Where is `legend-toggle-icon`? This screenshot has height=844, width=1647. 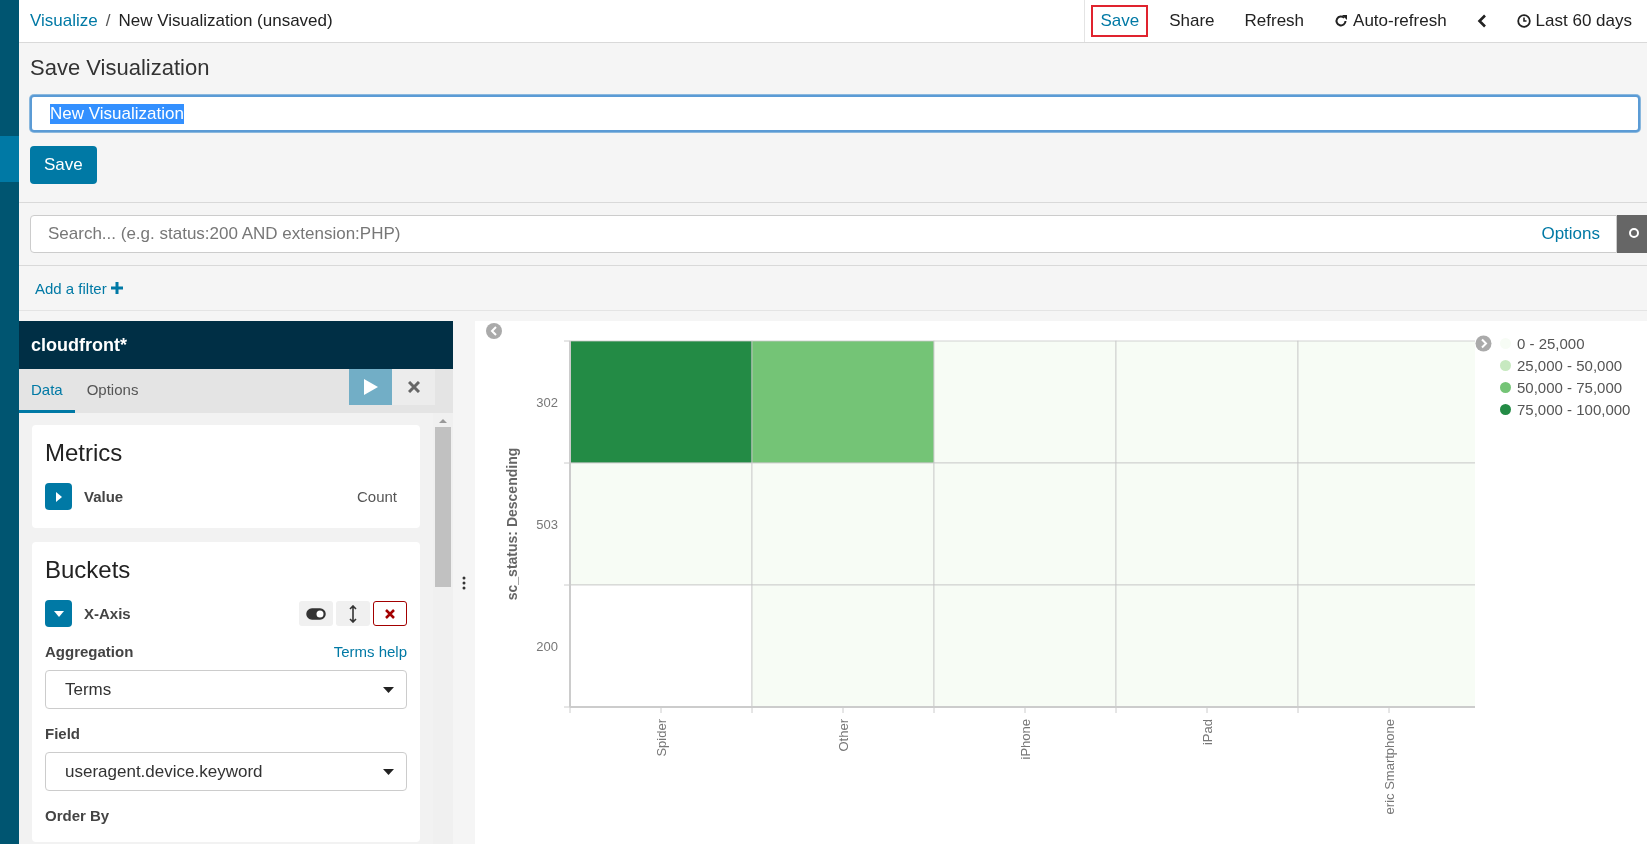 legend-toggle-icon is located at coordinates (1483, 343).